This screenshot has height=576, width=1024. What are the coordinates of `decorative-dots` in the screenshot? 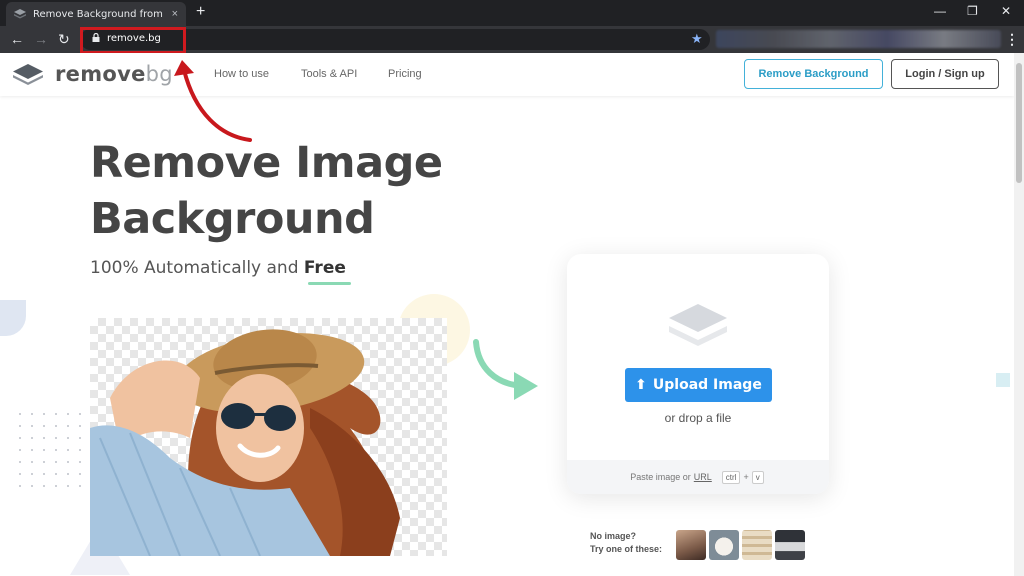 It's located at (51, 448).